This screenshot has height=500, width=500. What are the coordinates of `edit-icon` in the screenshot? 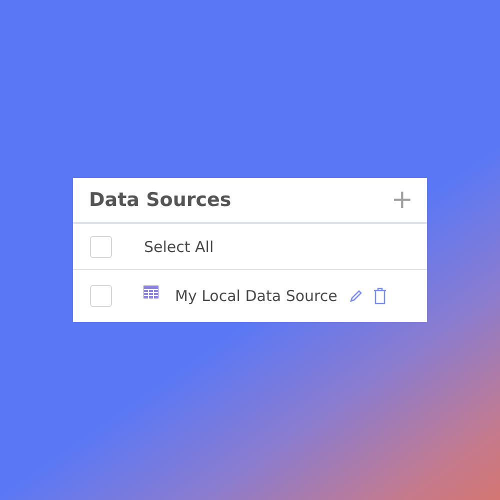 It's located at (356, 296).